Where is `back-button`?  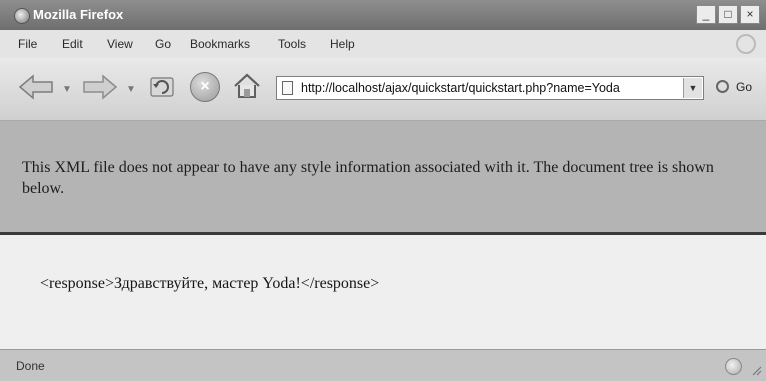
back-button is located at coordinates (36, 87).